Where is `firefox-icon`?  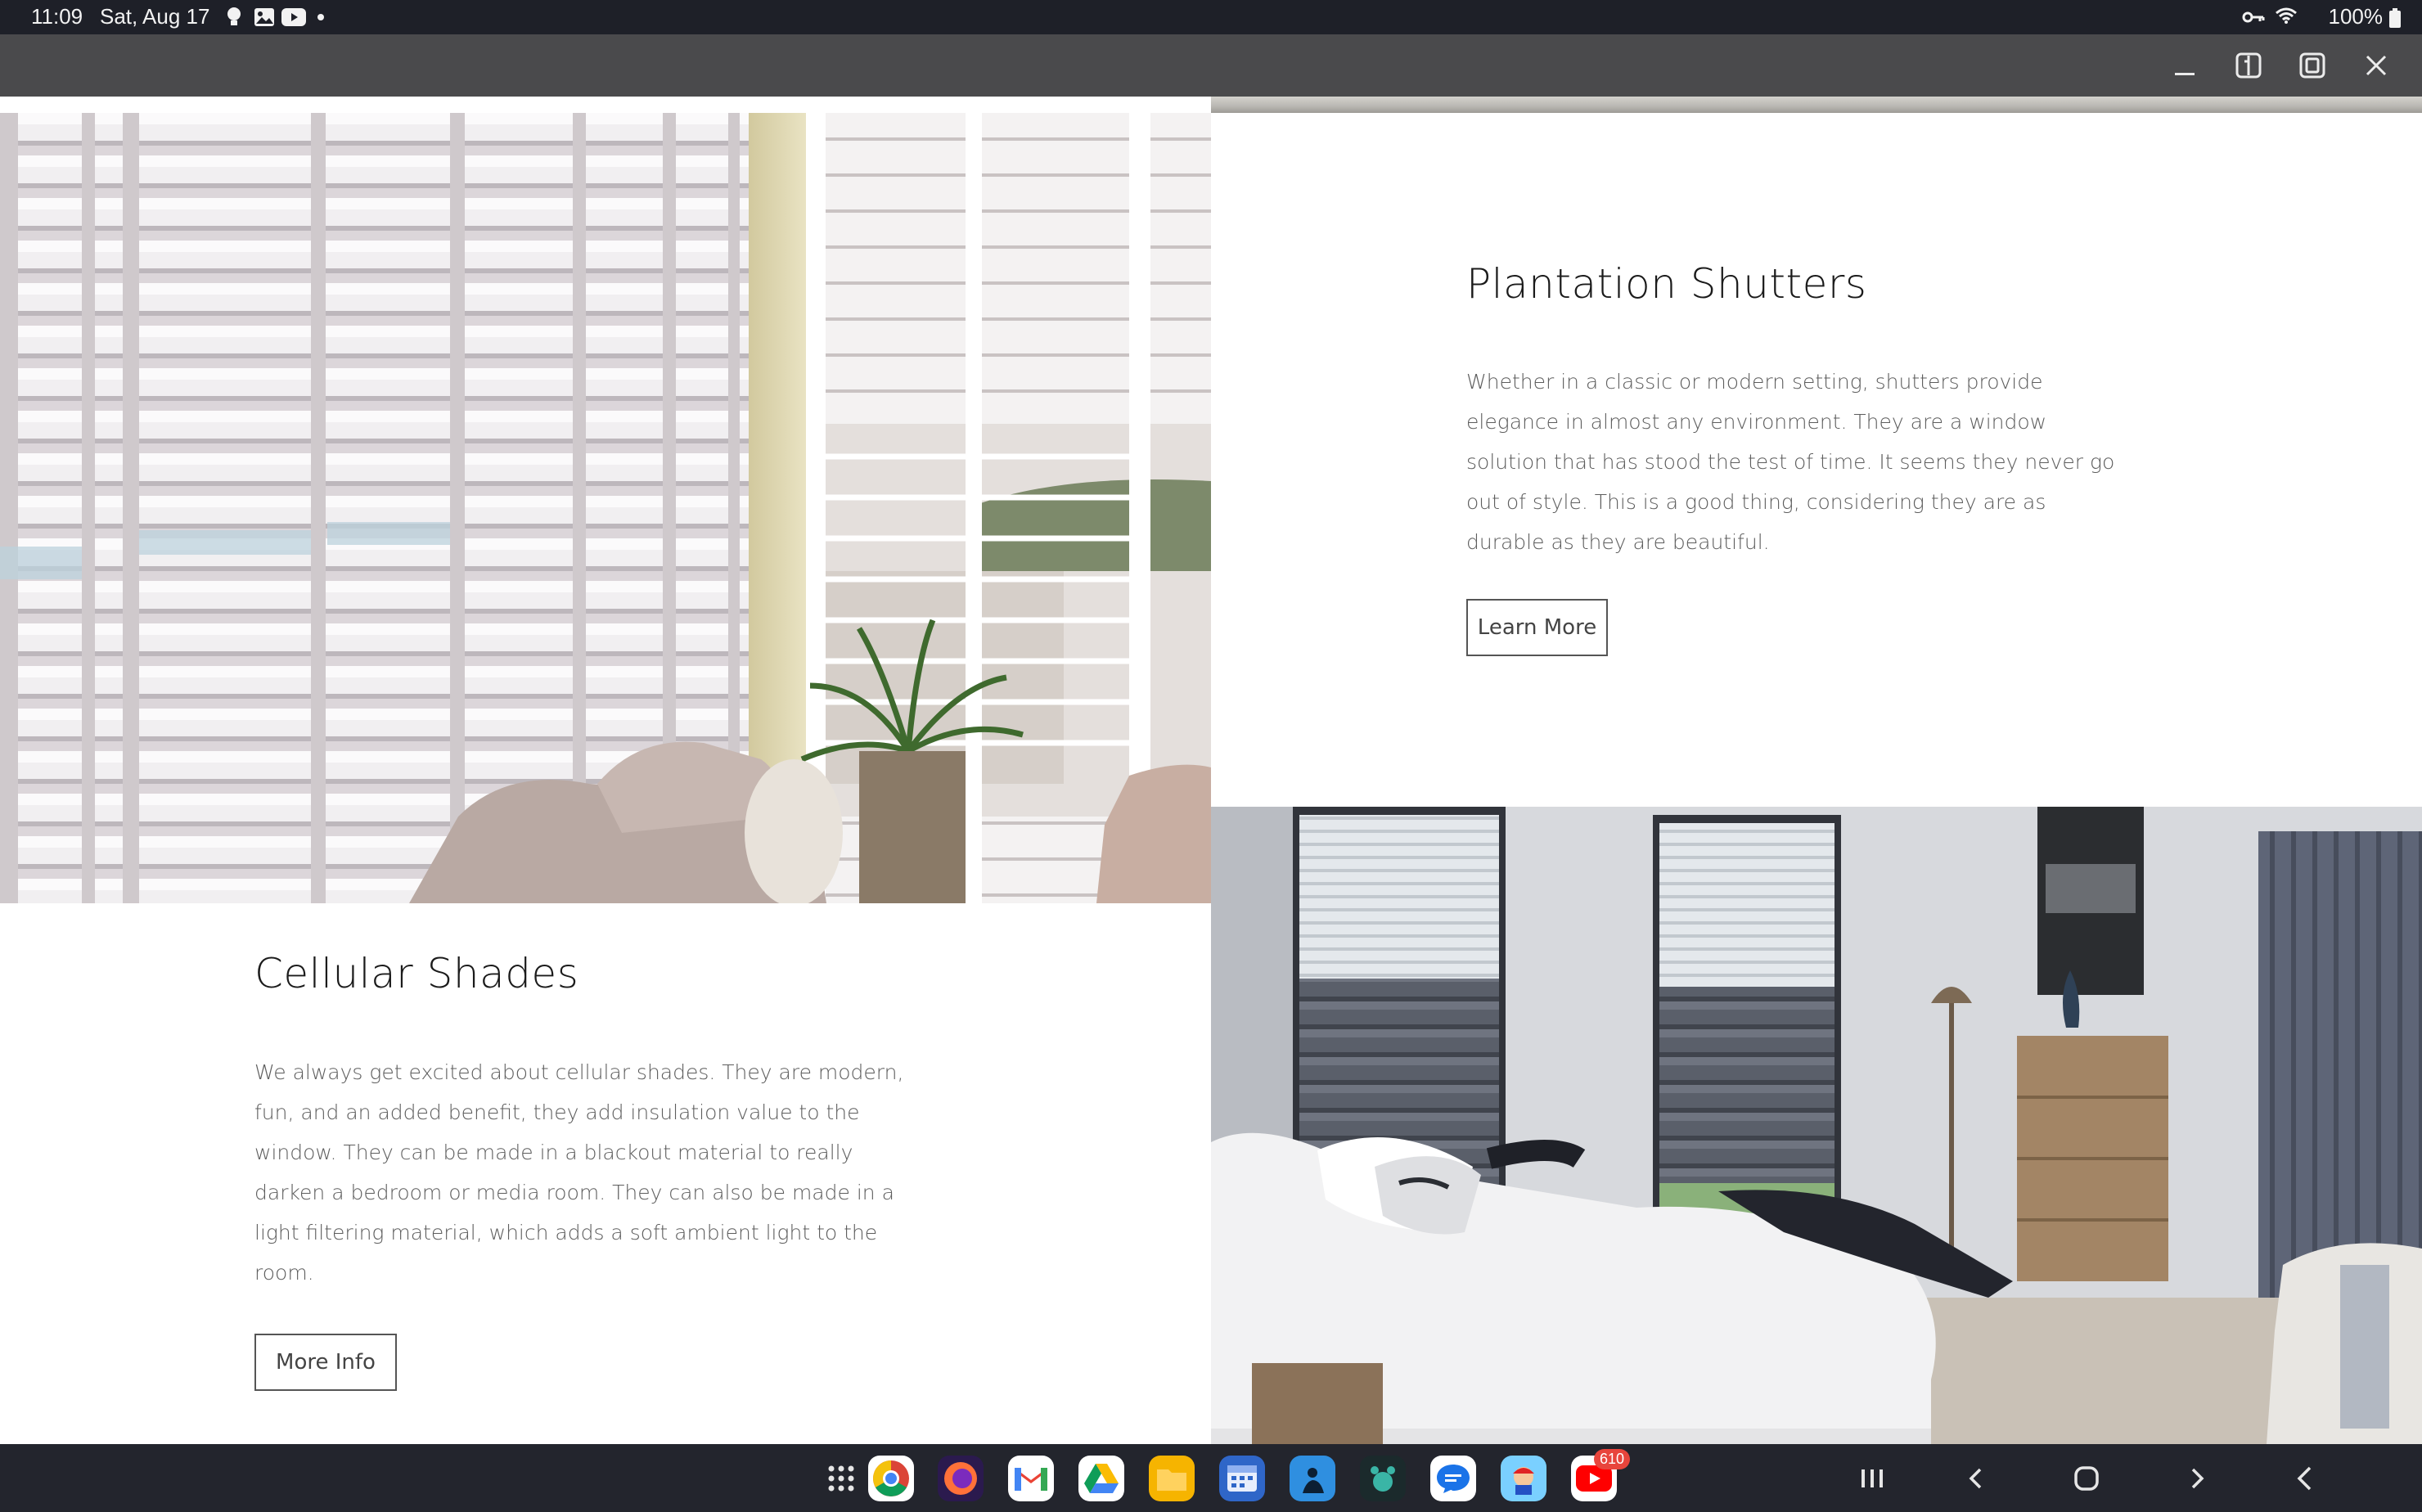
firefox-icon is located at coordinates (961, 1479).